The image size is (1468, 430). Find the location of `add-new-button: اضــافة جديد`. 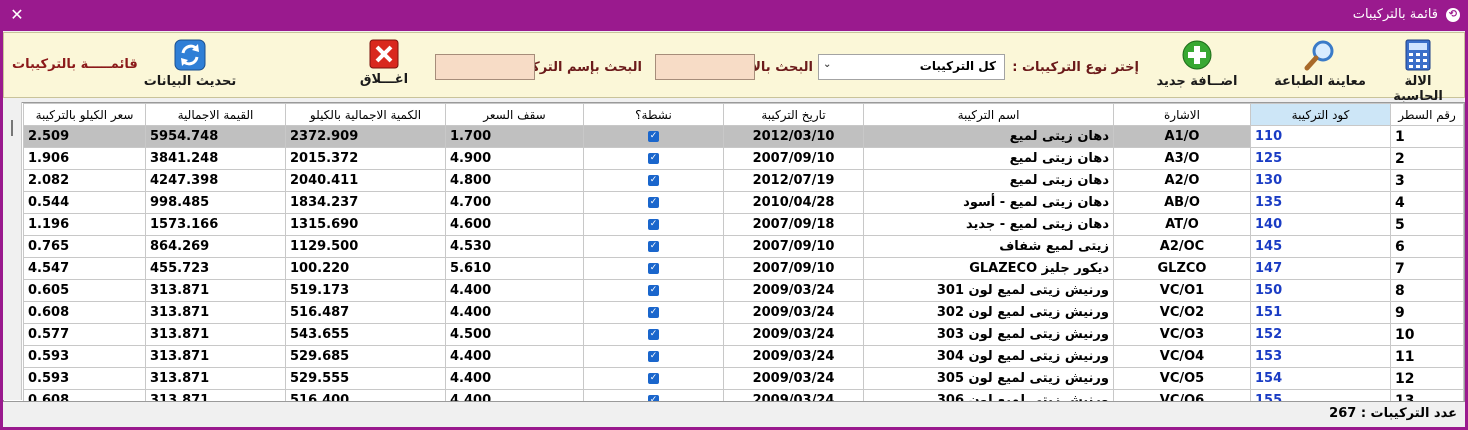

add-new-button: اضــافة جديد is located at coordinates (1197, 64).